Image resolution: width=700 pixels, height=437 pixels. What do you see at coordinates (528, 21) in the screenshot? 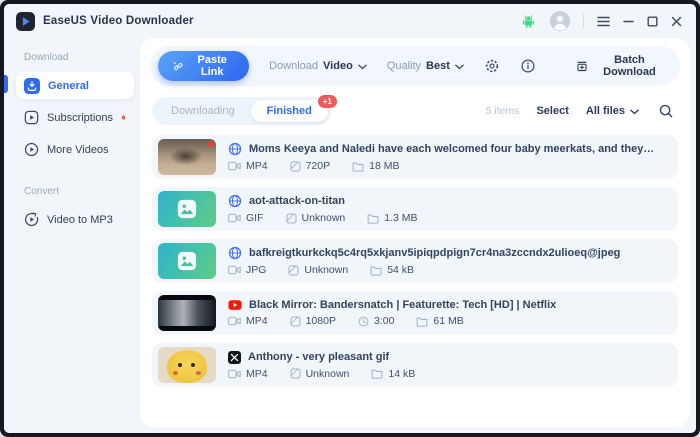
I see `android-icon` at bounding box center [528, 21].